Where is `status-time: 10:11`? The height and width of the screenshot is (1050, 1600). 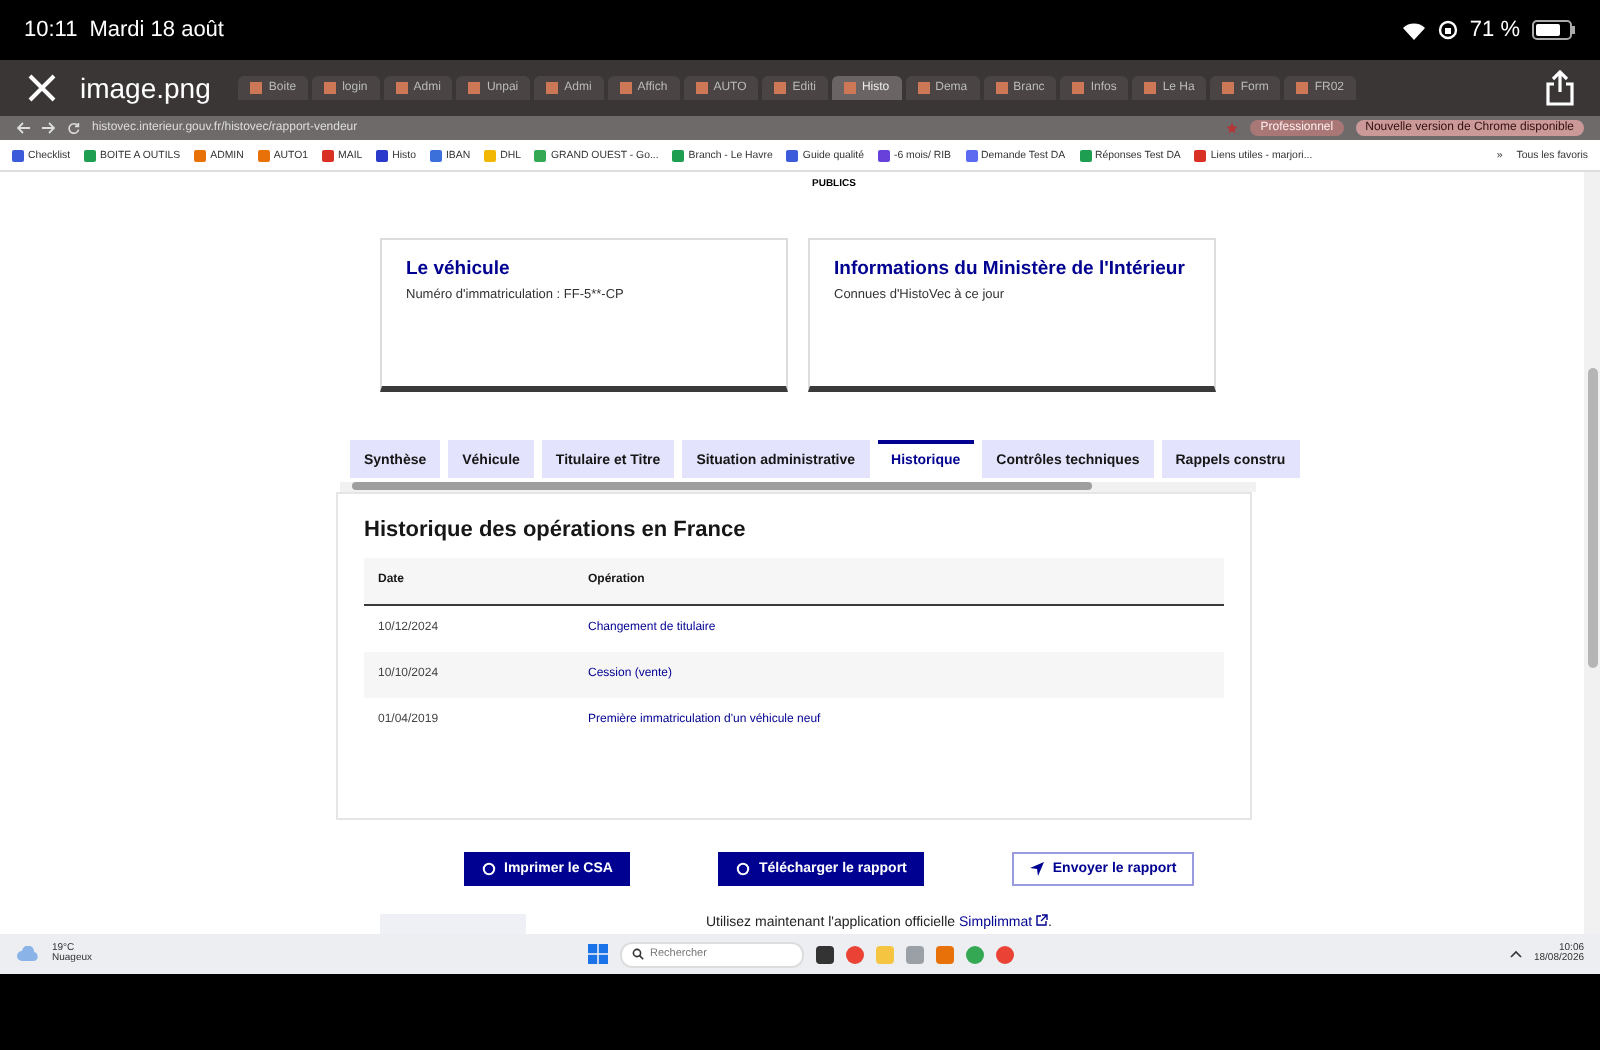 status-time: 10:11 is located at coordinates (51, 30).